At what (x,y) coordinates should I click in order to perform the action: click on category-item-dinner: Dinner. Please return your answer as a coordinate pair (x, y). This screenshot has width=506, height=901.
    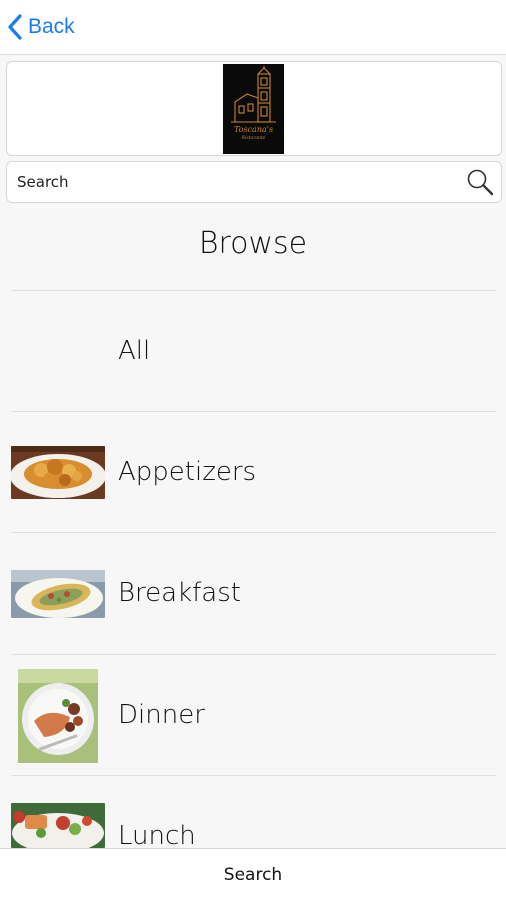
    Looking at the image, I should click on (253, 715).